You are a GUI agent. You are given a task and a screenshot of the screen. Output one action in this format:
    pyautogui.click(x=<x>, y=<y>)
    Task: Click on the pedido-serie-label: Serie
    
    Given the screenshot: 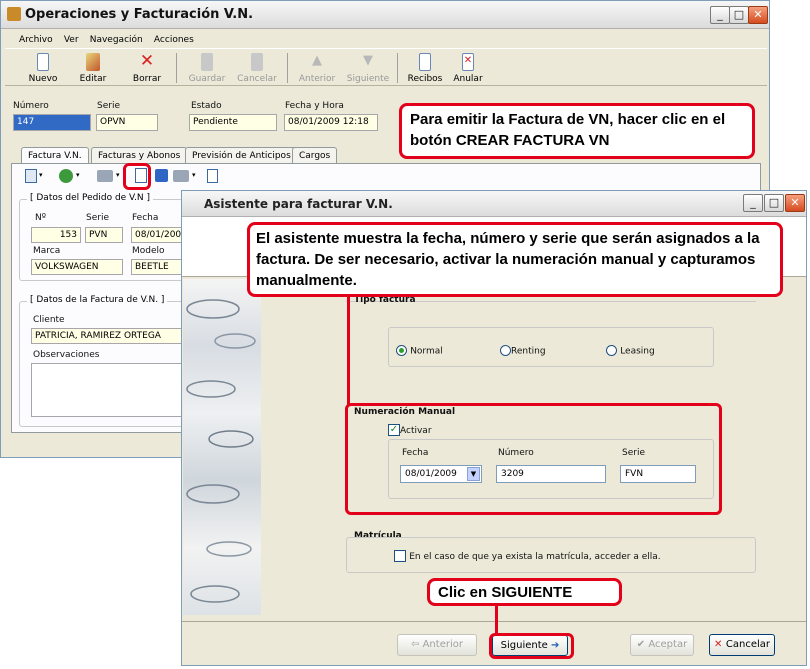 What is the action you would take?
    pyautogui.click(x=97, y=218)
    